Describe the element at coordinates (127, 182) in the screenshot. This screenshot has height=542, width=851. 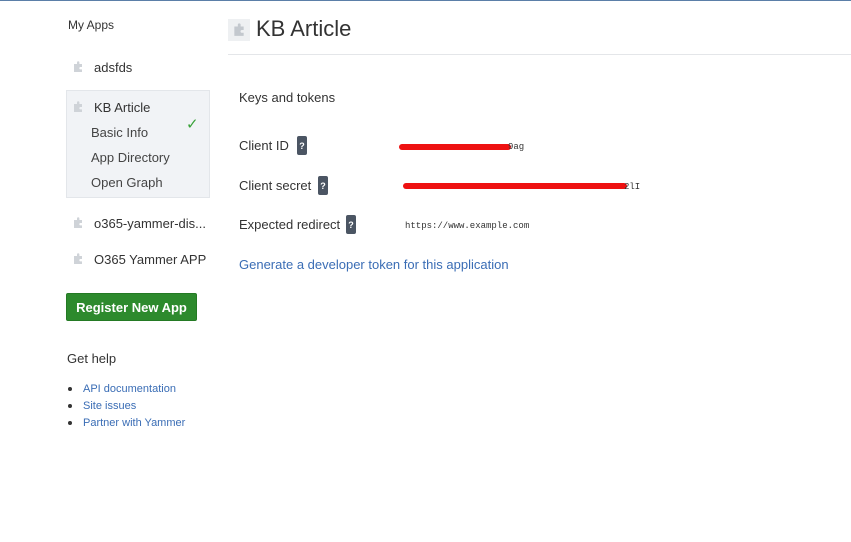
I see `subnav-open-graph: Open Graph` at that location.